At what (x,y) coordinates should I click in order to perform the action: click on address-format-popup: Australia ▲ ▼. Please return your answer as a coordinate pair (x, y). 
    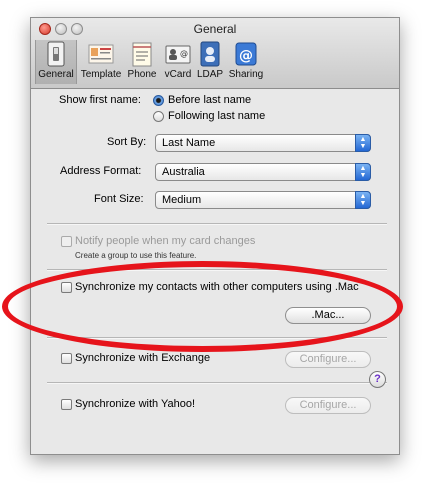
    Looking at the image, I should click on (263, 172).